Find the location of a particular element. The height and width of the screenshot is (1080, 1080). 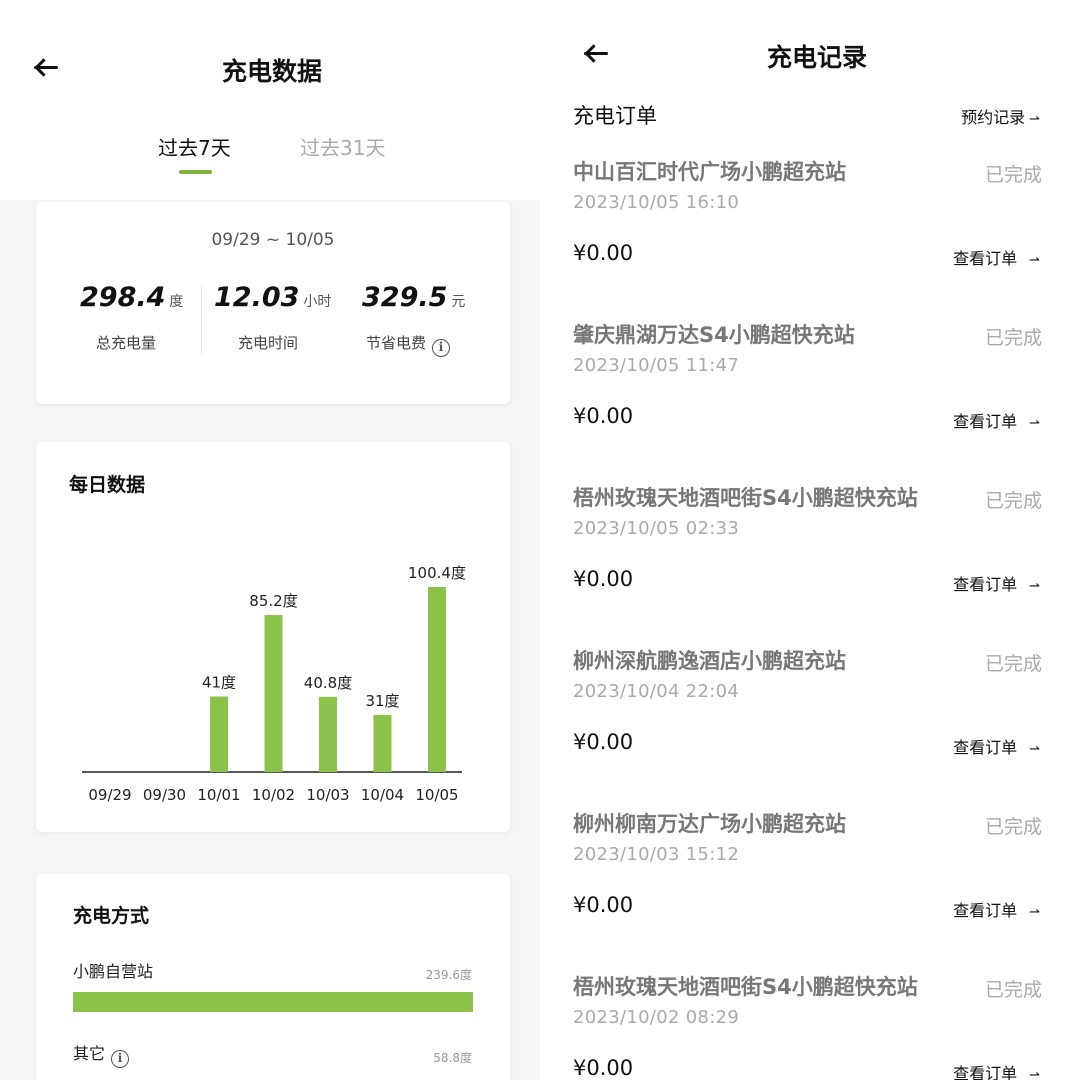

reservation-records-link: 预约记录 ⇀ is located at coordinates (1000, 116).